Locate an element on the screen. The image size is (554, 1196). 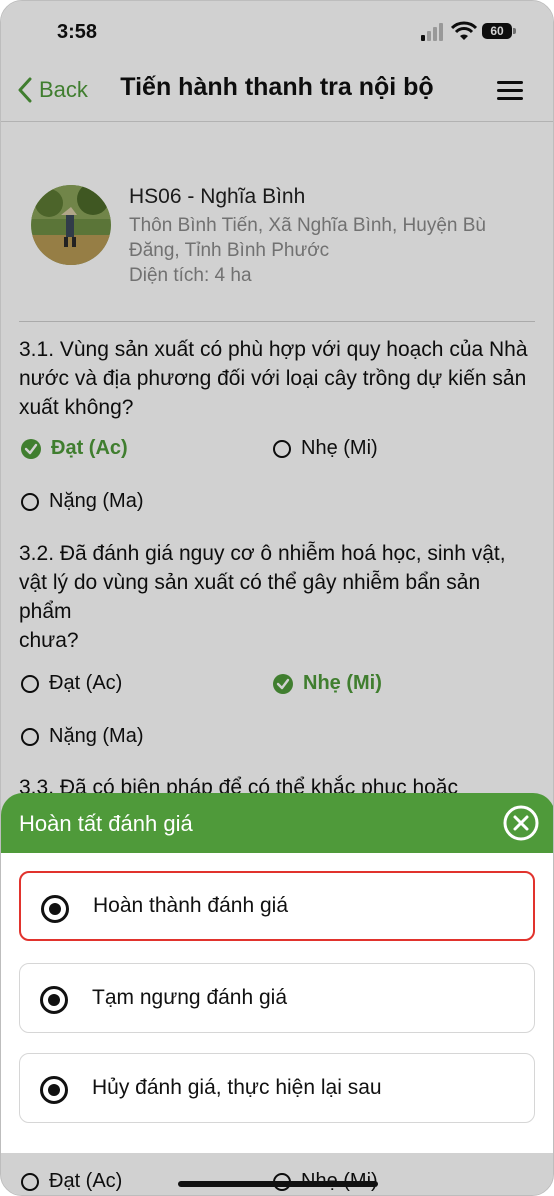
choice-complete: Hoàn thành đánh giá is located at coordinates (277, 906).